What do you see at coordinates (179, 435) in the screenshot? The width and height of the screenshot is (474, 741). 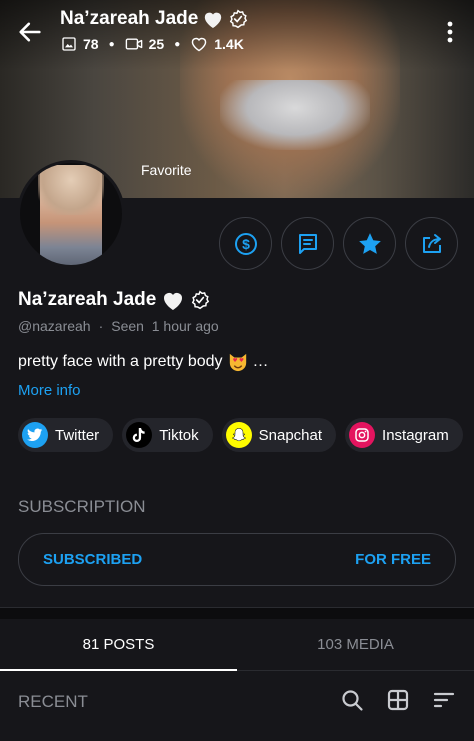 I see `social-label: Tiktok` at bounding box center [179, 435].